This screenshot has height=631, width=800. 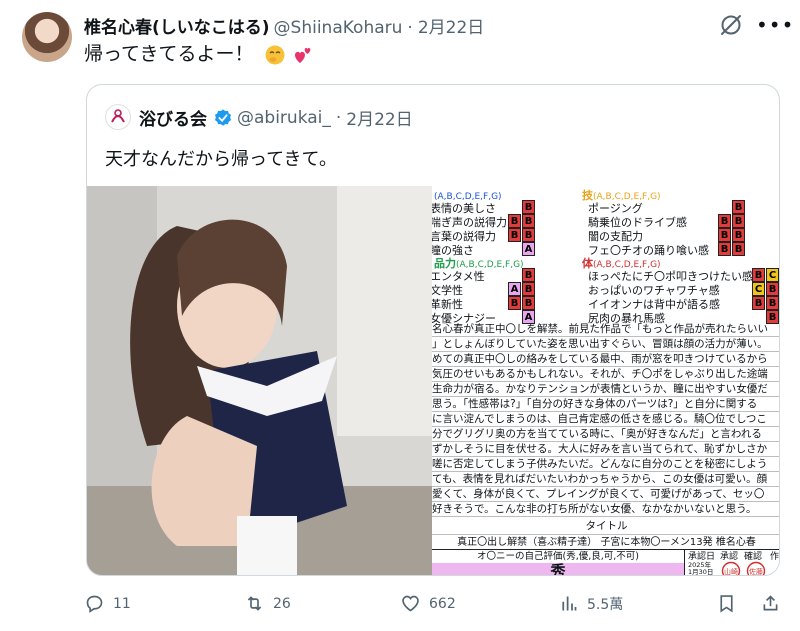 I want to click on post-text: 帰ってきてるよー！, so click(x=199, y=54).